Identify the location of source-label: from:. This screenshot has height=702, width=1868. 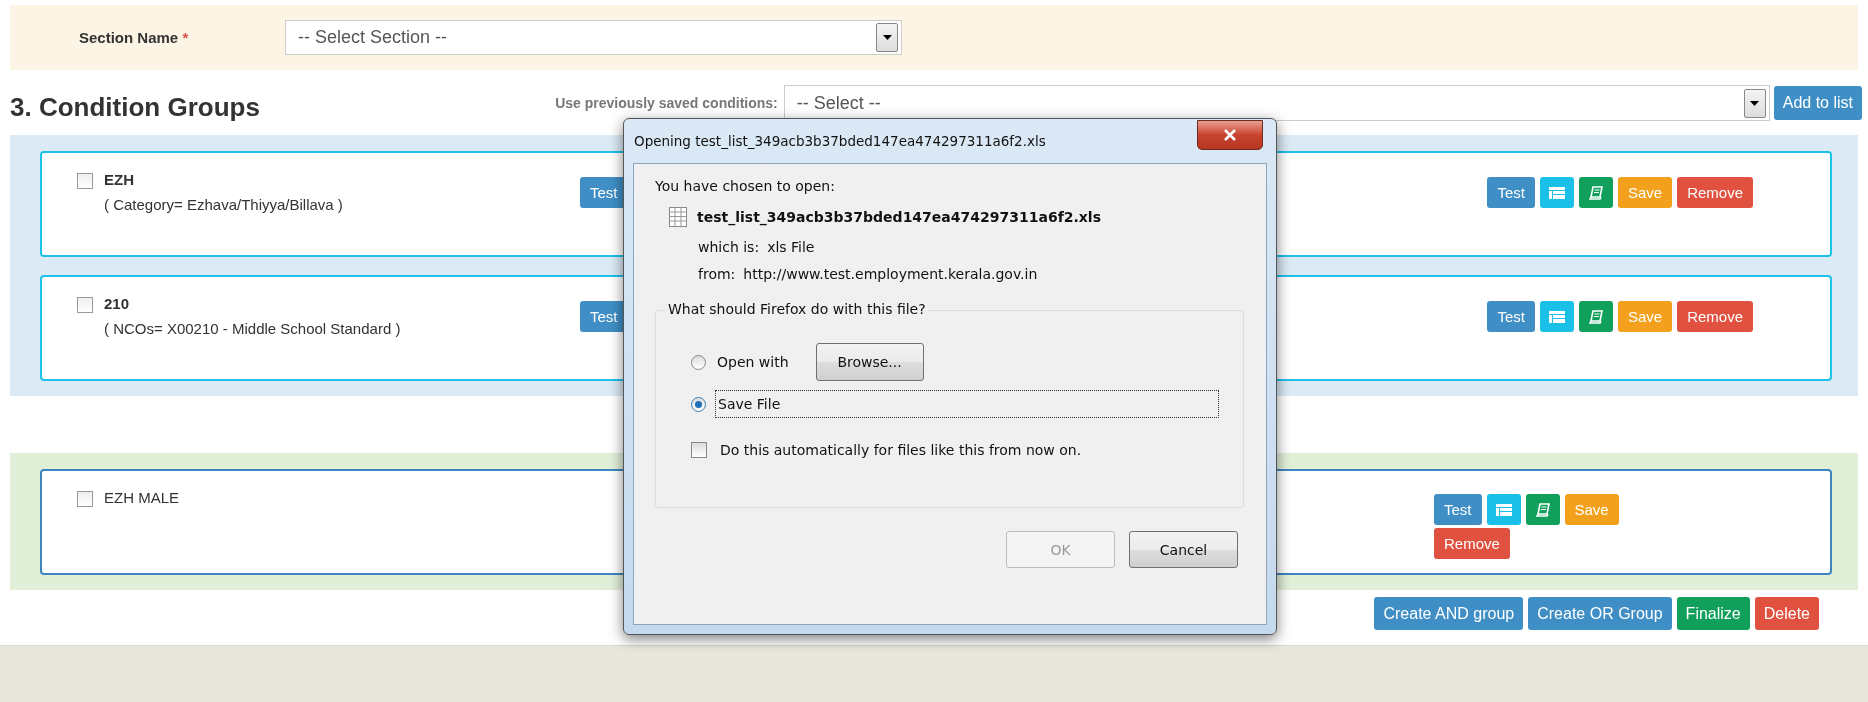
(717, 274).